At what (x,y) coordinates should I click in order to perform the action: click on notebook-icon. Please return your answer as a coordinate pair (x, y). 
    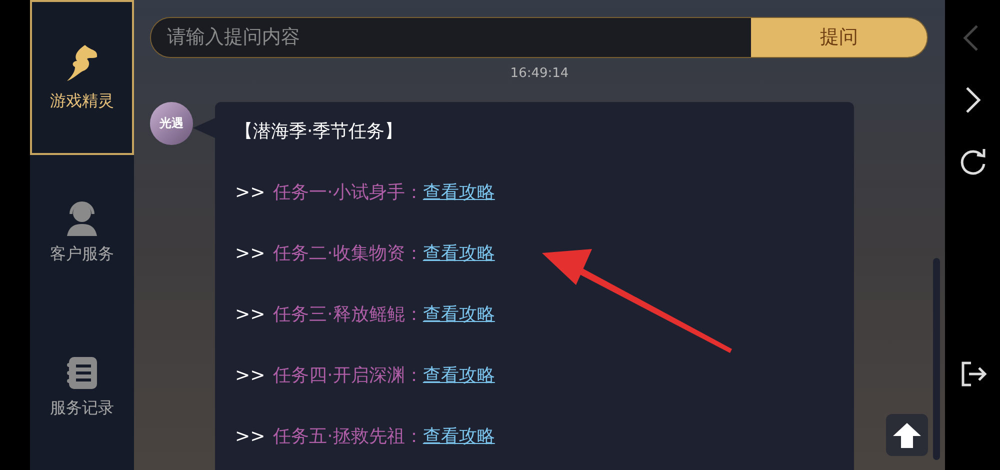
    Looking at the image, I should click on (82, 373).